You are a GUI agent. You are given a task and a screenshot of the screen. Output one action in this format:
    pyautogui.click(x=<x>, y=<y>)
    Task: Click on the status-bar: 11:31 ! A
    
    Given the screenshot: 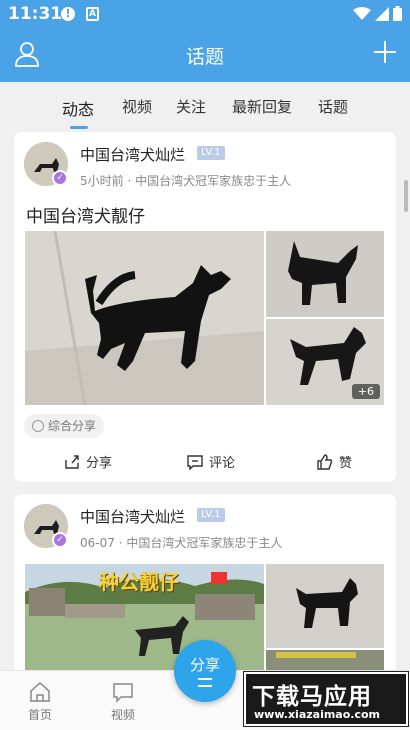 What is the action you would take?
    pyautogui.click(x=205, y=14)
    